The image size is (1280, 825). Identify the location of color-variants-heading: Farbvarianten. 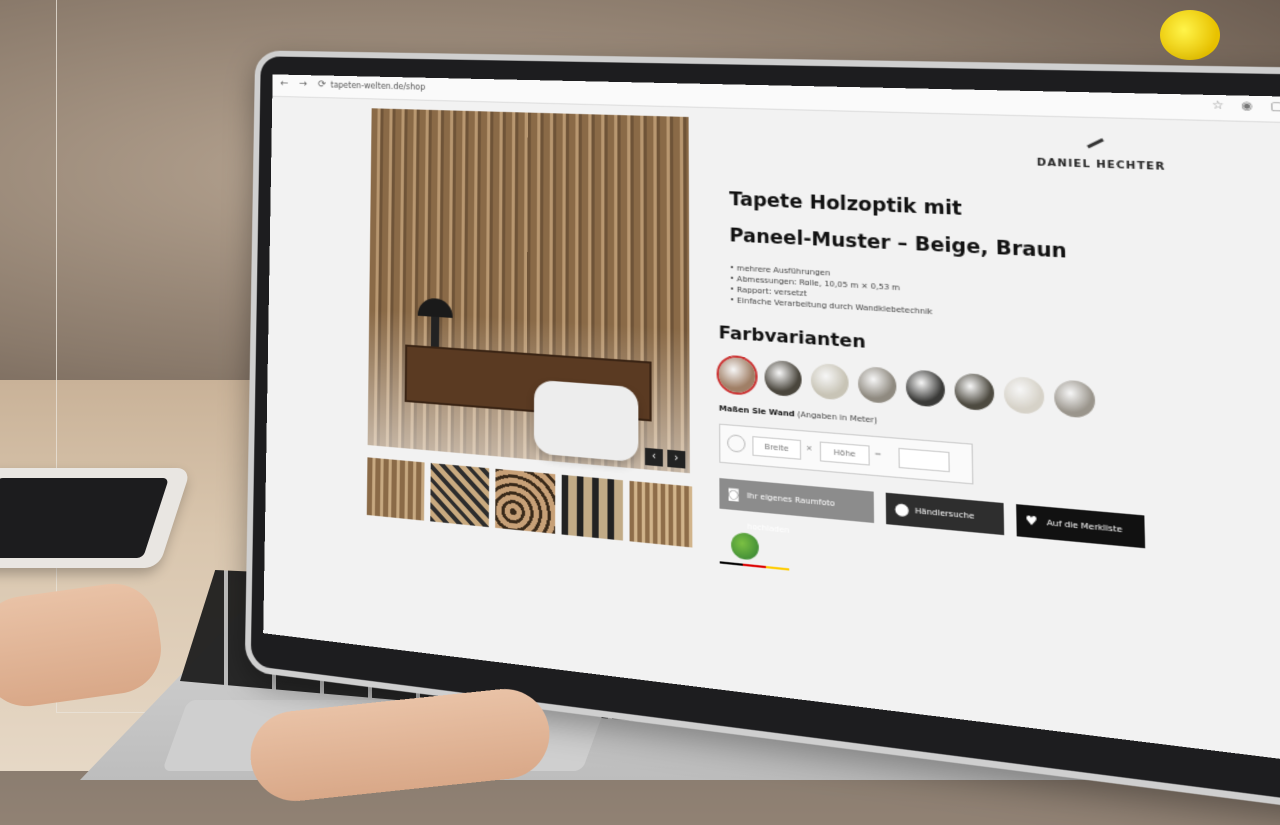
(792, 337).